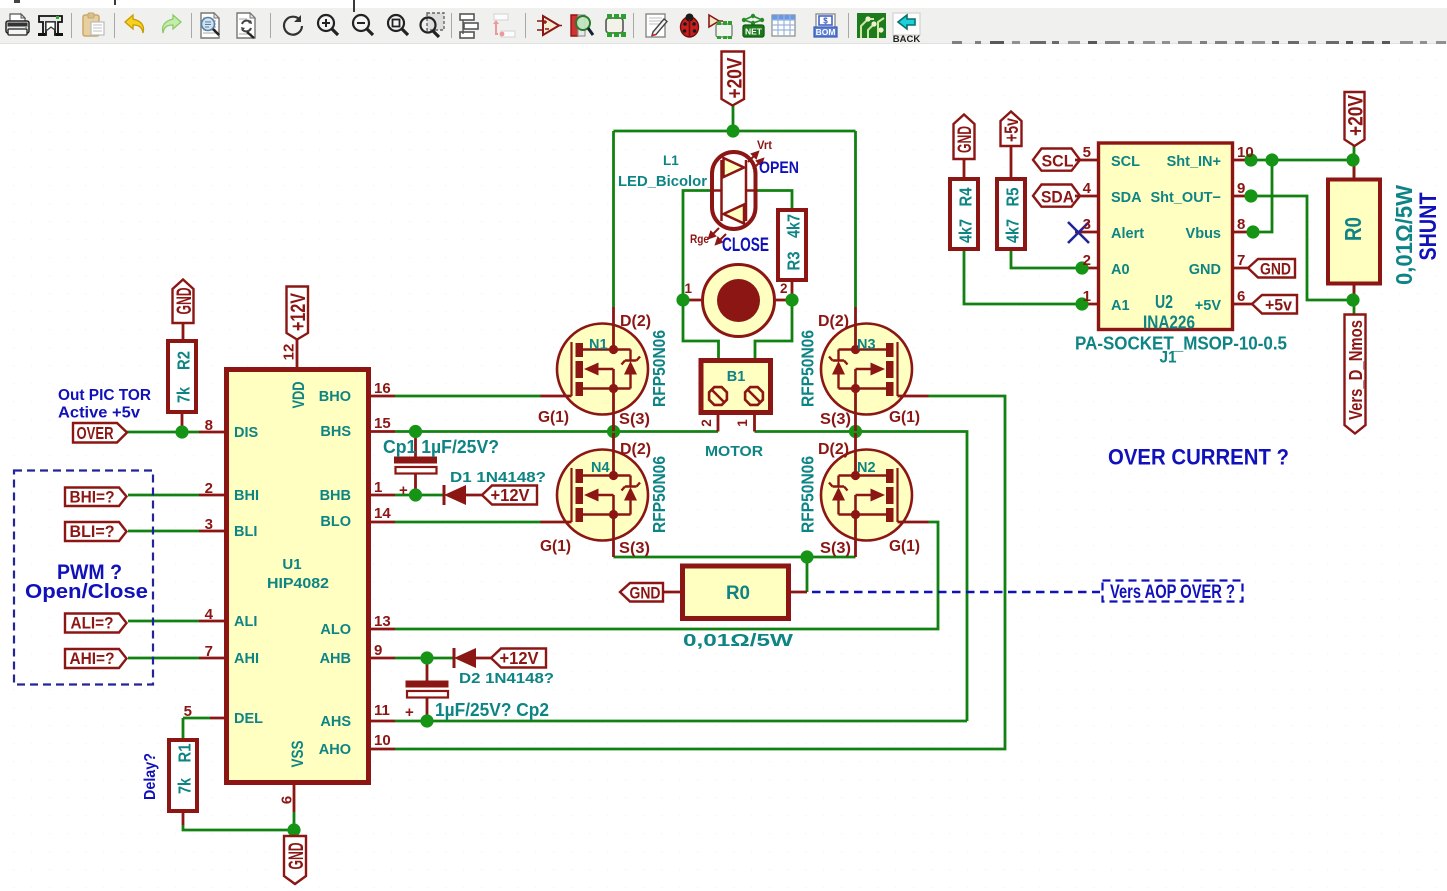 The image size is (1447, 891). What do you see at coordinates (779, 167) in the screenshot?
I see `svg-text: OPEN` at bounding box center [779, 167].